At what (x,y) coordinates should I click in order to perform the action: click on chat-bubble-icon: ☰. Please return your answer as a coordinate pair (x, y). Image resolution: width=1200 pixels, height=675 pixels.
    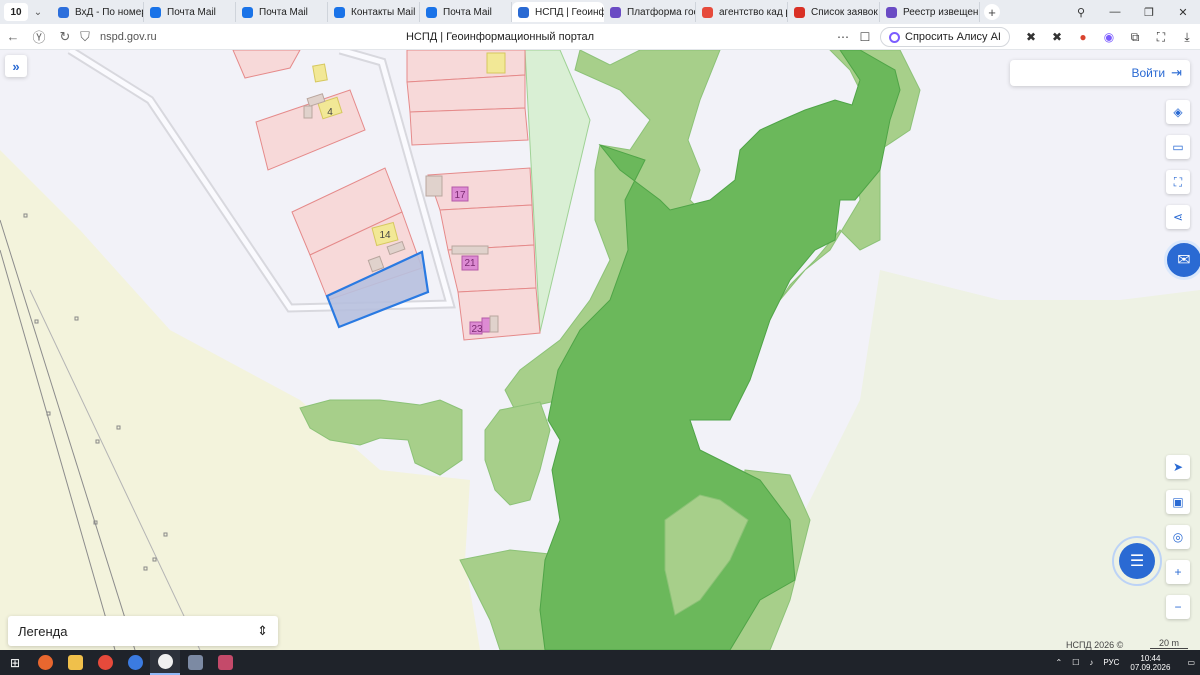
    Looking at the image, I should click on (1137, 561).